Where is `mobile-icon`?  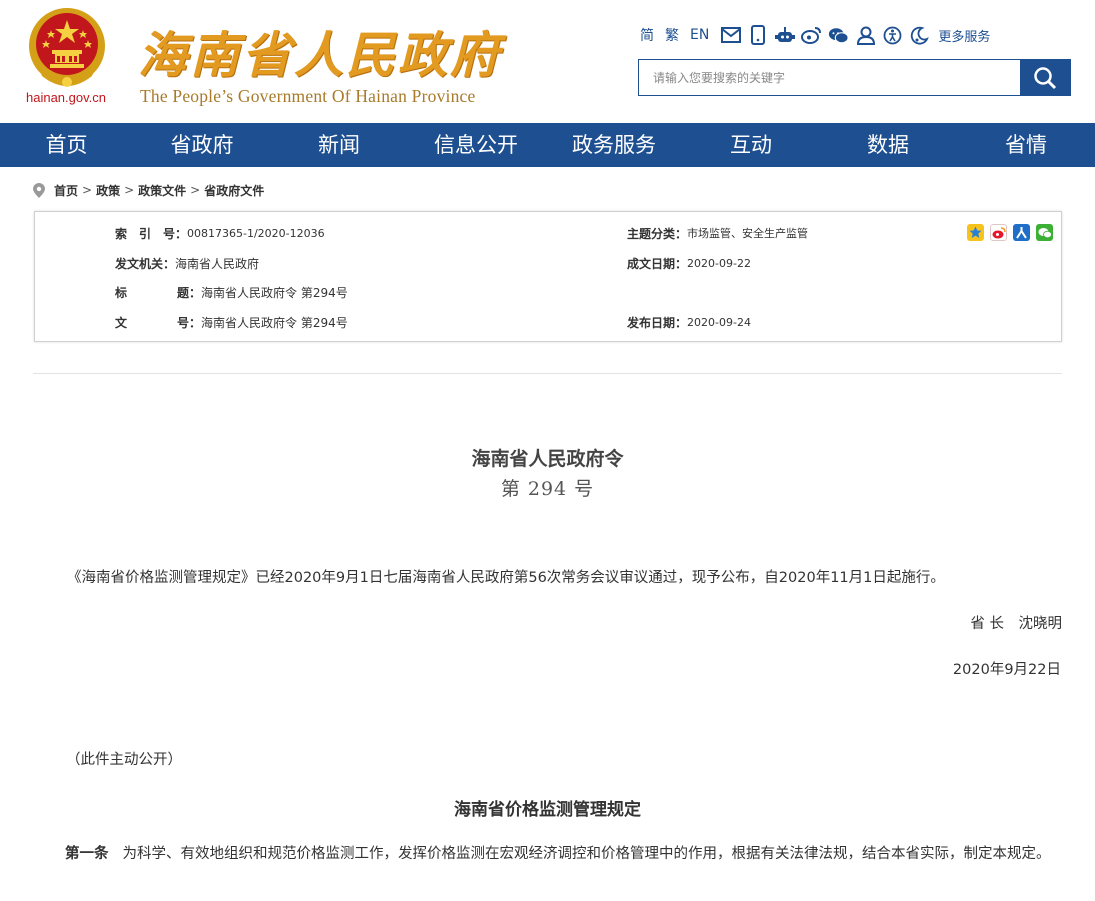
mobile-icon is located at coordinates (757, 35).